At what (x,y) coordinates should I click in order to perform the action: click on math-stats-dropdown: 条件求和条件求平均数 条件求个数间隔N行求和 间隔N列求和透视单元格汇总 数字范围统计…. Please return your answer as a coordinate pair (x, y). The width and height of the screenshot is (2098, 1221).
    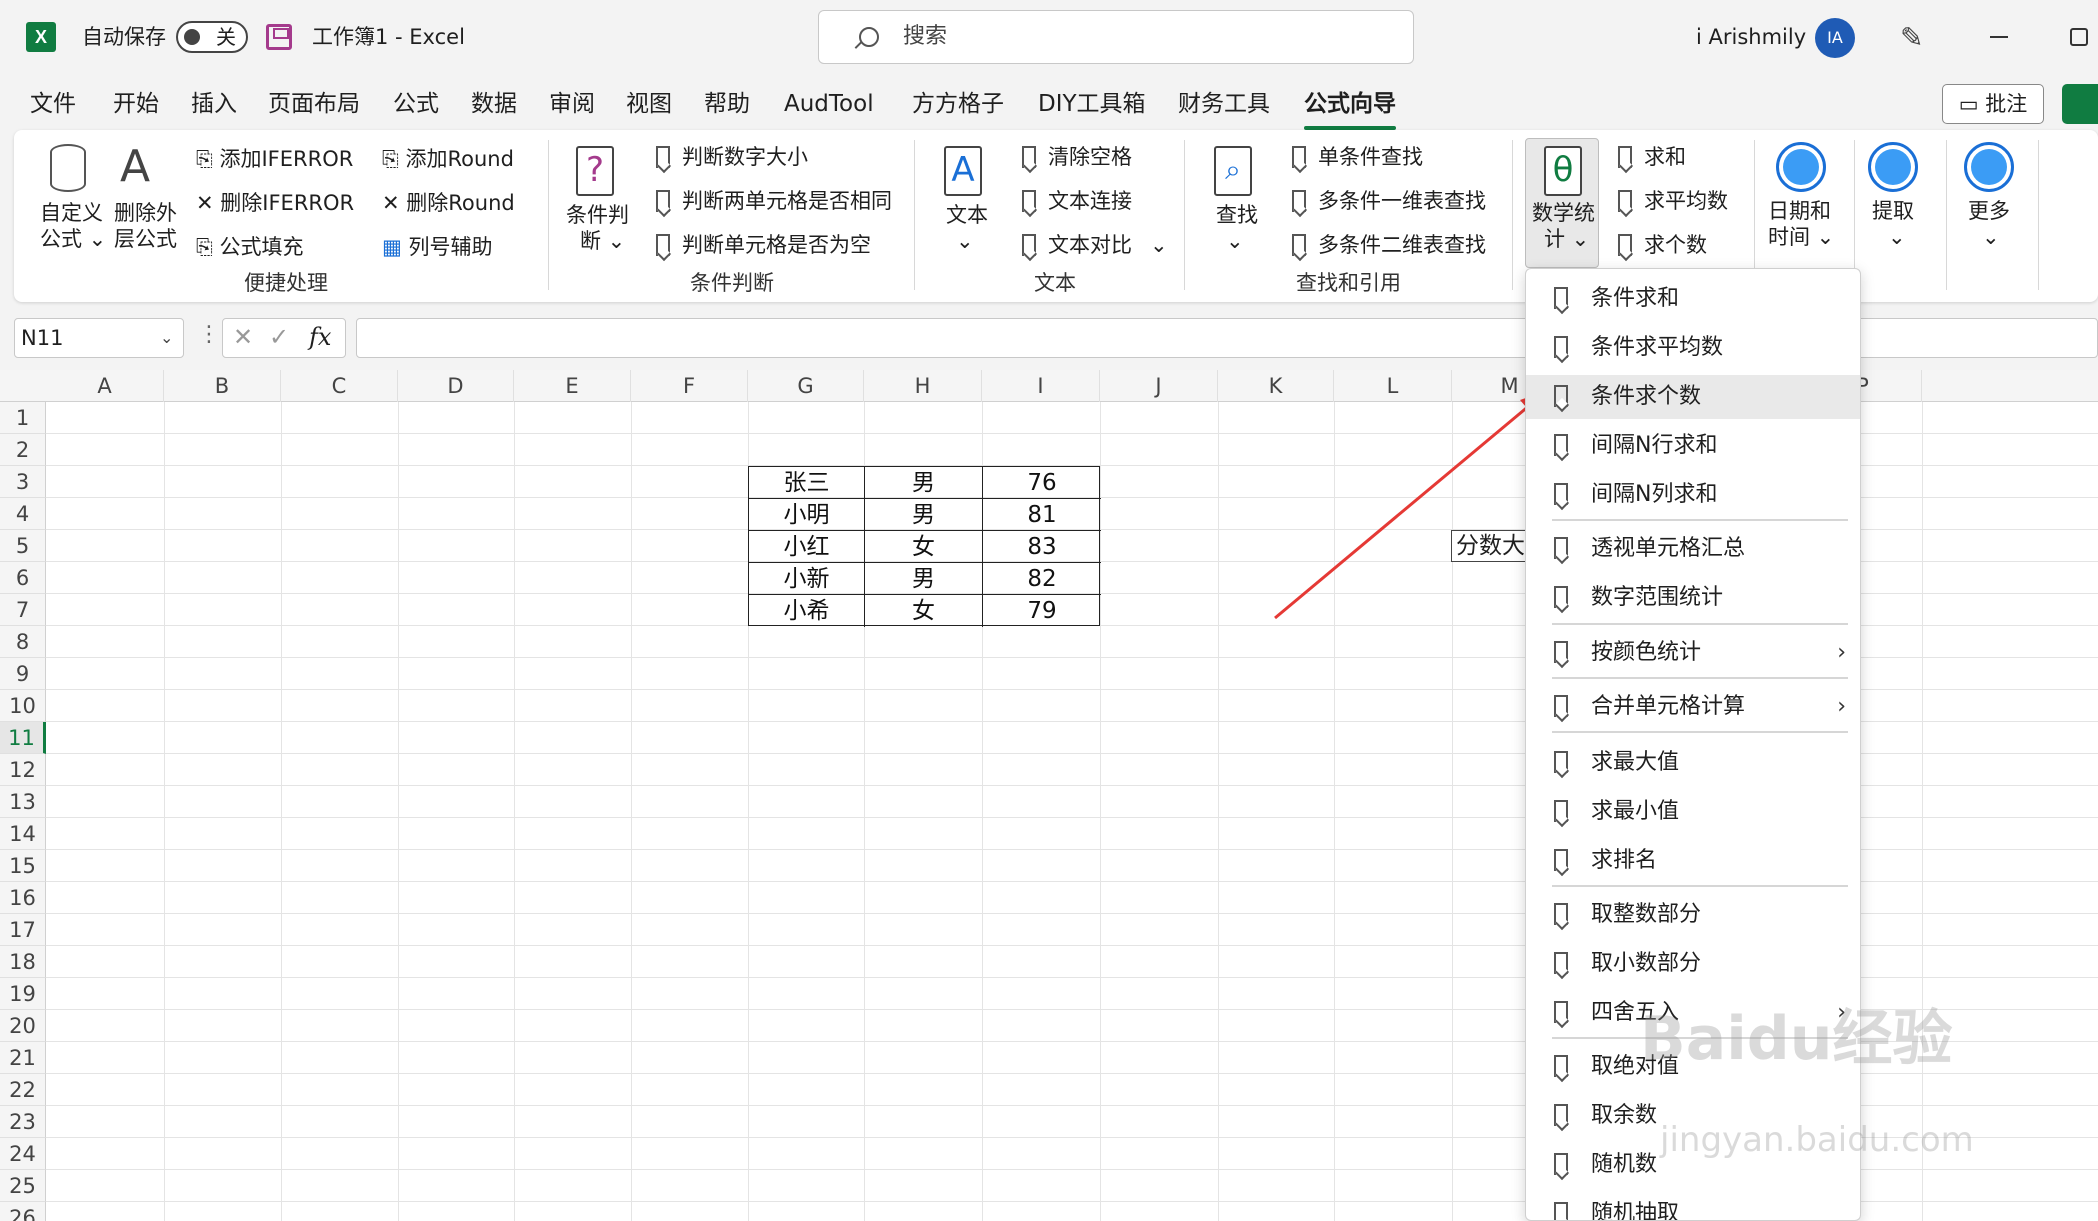
    Looking at the image, I should click on (1693, 744).